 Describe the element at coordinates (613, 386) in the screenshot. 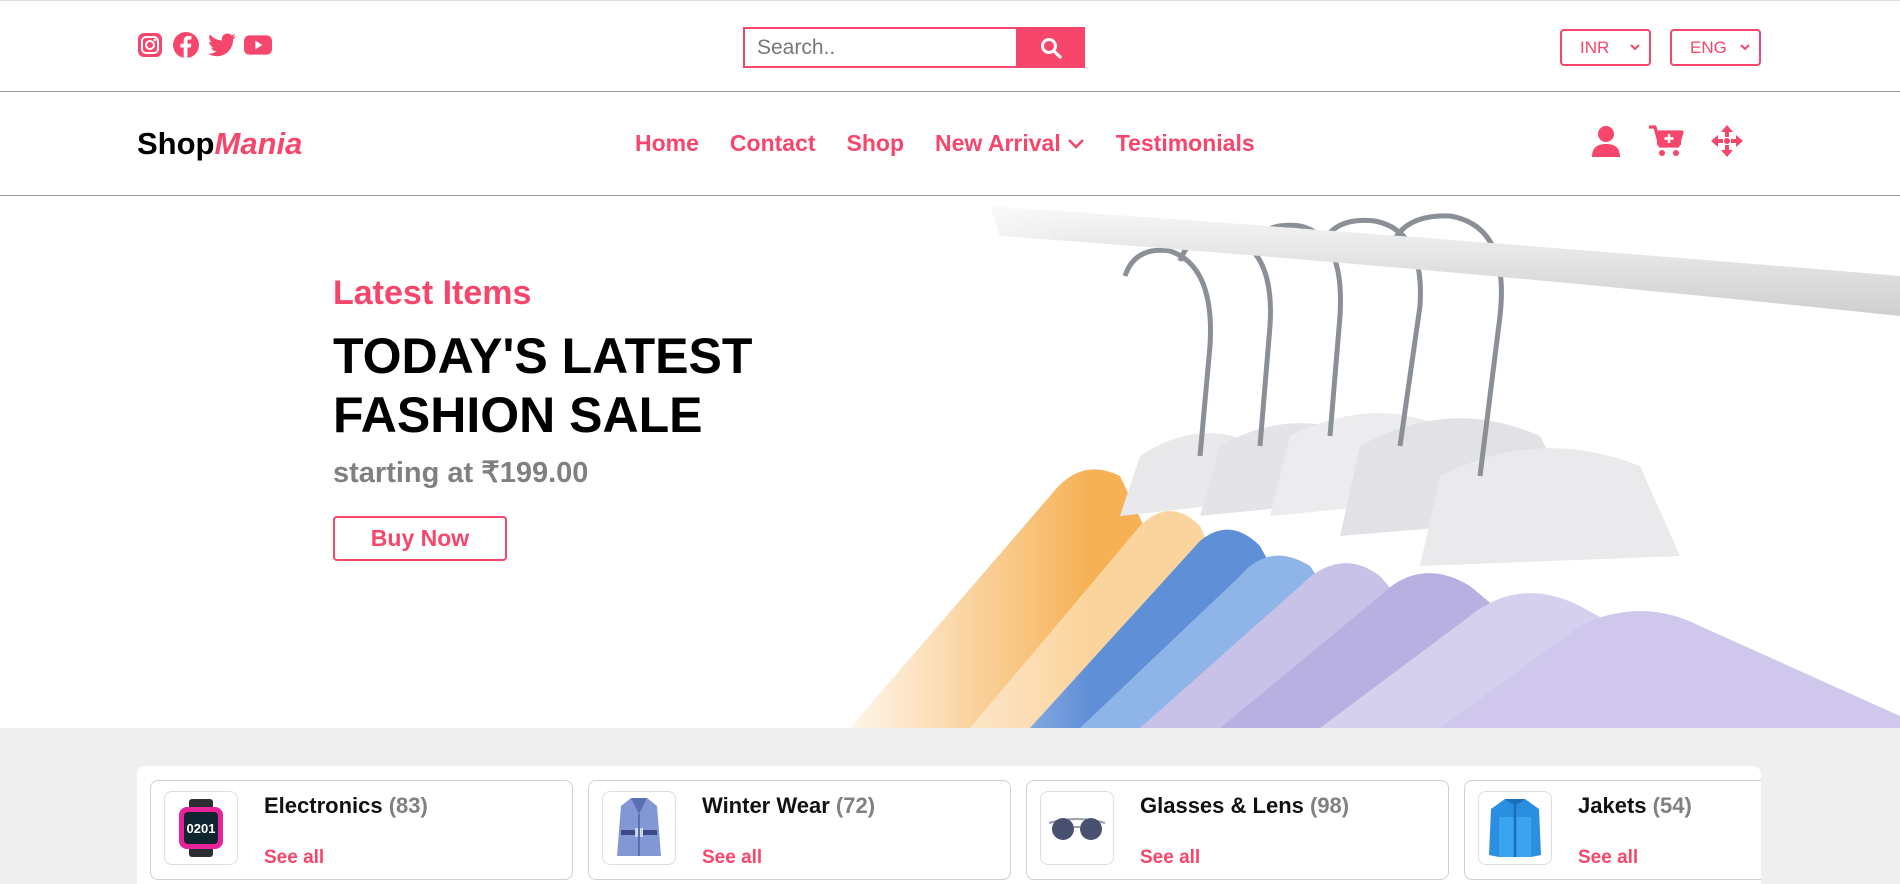

I see `hero-headline: TODAY'S LATEST FASHION SALE` at that location.